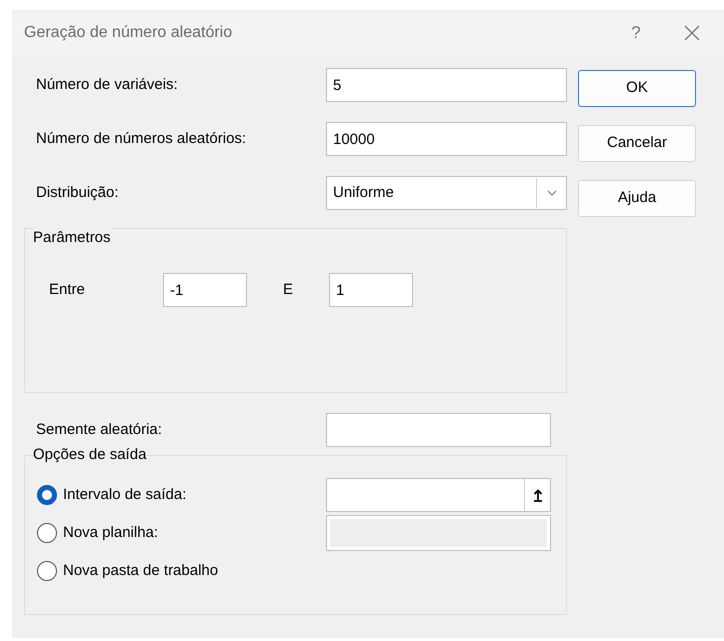 Image resolution: width=724 pixels, height=641 pixels. I want to click on chevron-down-icon, so click(551, 193).